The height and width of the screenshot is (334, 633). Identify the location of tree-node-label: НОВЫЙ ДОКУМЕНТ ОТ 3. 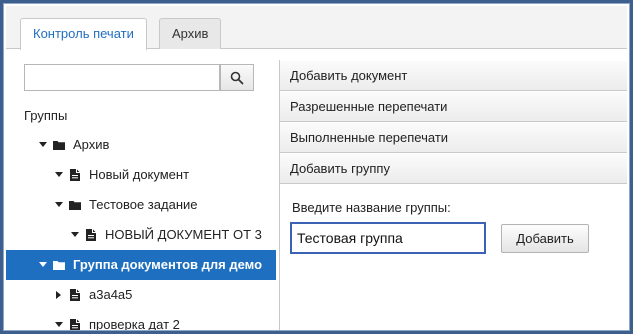
(183, 234).